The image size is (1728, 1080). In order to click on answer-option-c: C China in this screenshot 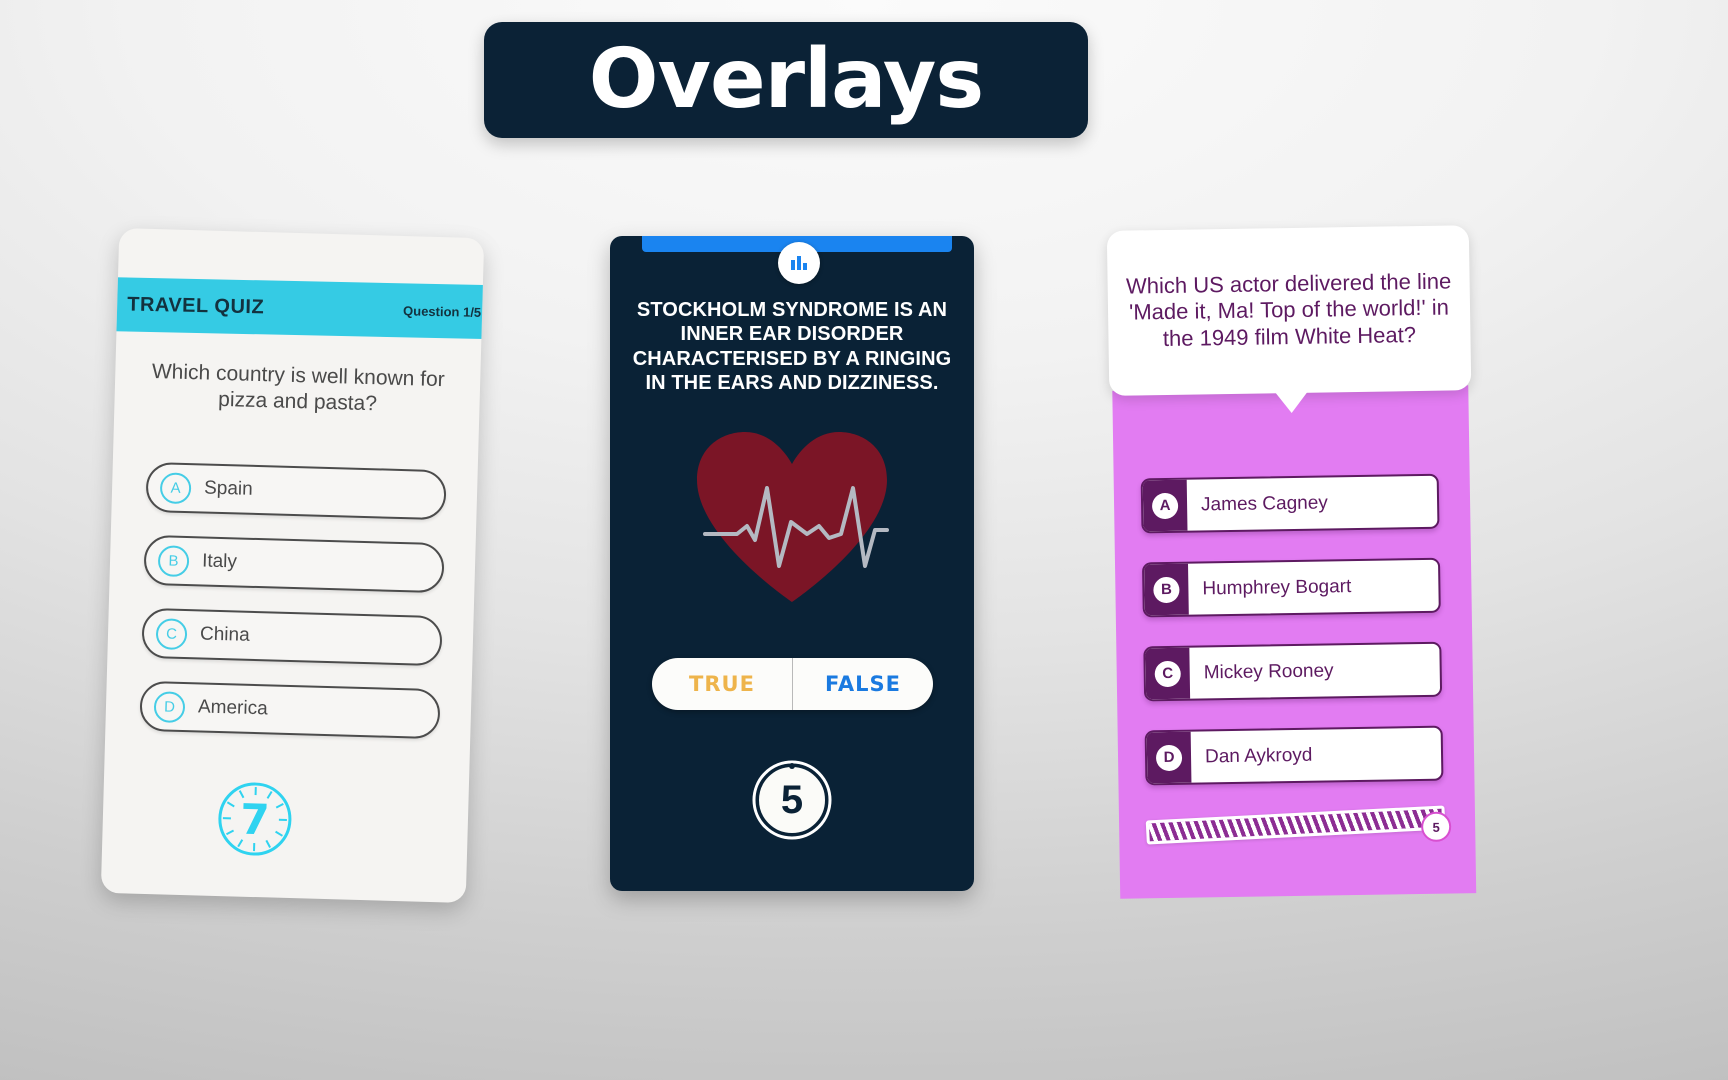, I will do `click(292, 637)`.